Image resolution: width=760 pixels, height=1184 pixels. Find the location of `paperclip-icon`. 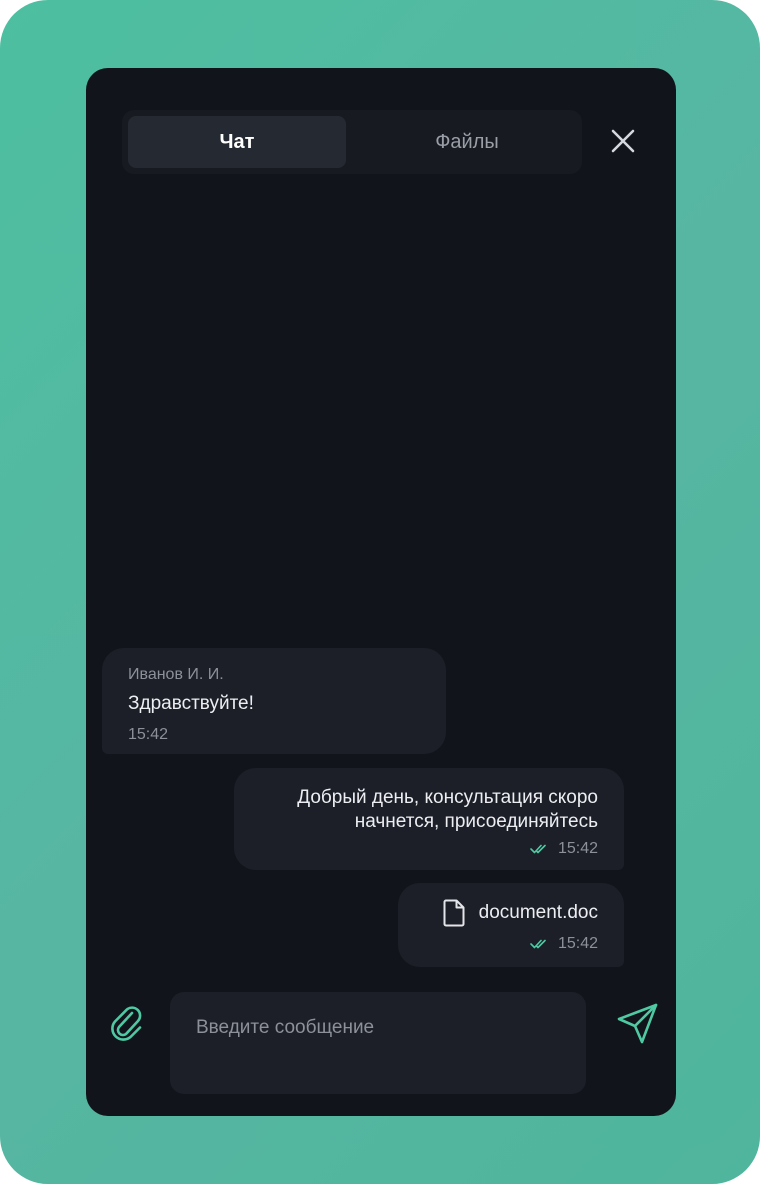

paperclip-icon is located at coordinates (126, 1023).